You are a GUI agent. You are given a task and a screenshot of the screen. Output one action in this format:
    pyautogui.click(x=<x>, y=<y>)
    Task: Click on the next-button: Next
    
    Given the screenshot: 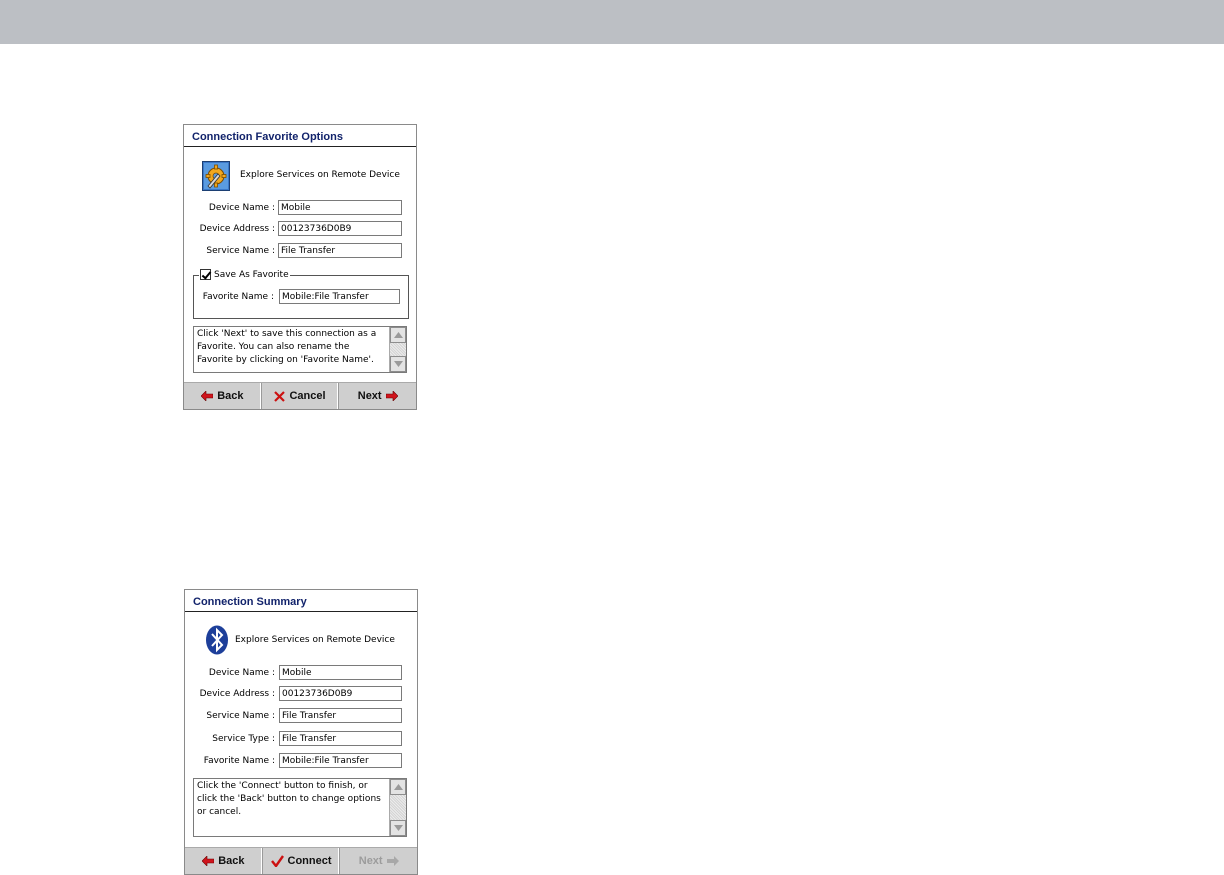 What is the action you would take?
    pyautogui.click(x=377, y=396)
    